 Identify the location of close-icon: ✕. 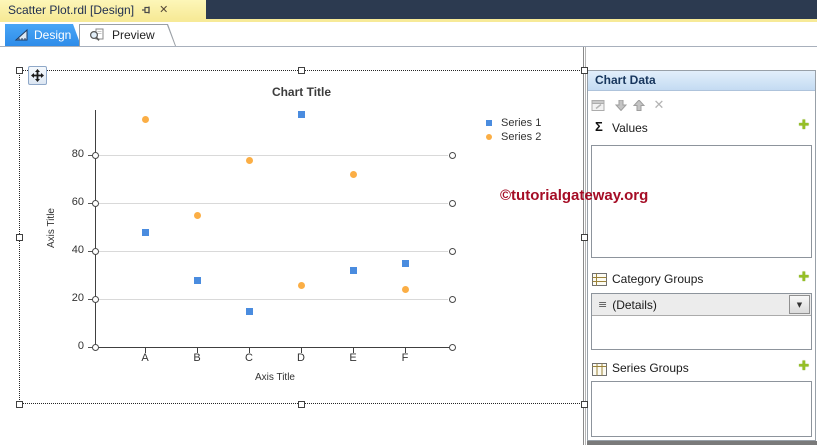
(163, 9).